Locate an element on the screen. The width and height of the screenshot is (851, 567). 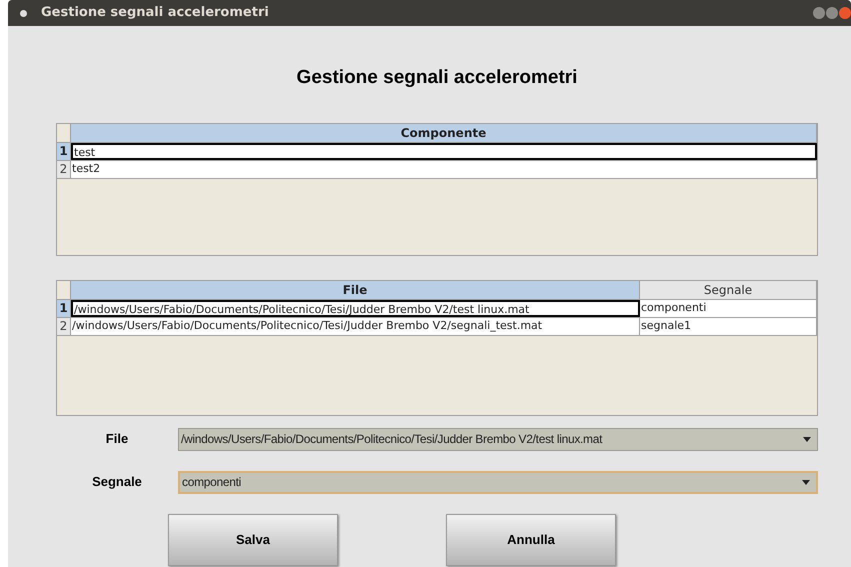
field-label: File is located at coordinates (117, 439).